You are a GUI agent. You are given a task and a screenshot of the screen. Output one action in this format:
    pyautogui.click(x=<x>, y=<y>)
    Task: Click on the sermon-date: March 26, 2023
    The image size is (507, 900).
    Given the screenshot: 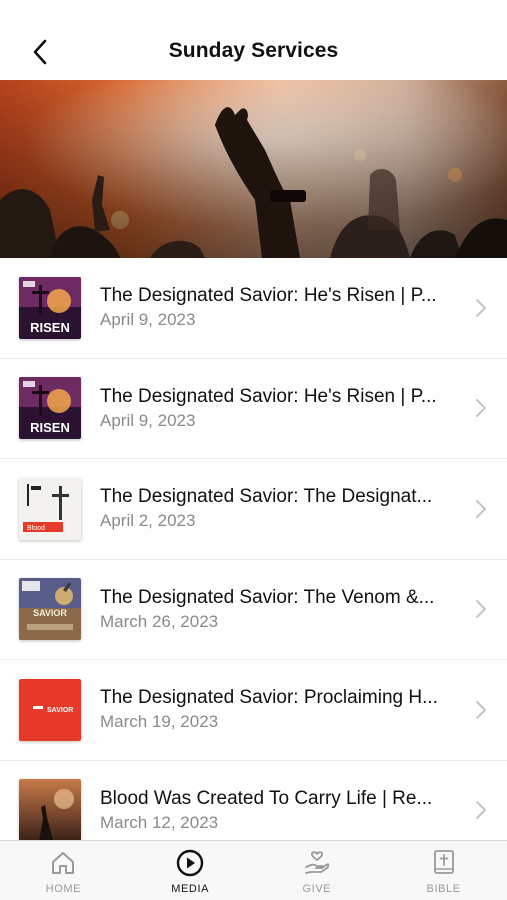 What is the action you would take?
    pyautogui.click(x=159, y=621)
    